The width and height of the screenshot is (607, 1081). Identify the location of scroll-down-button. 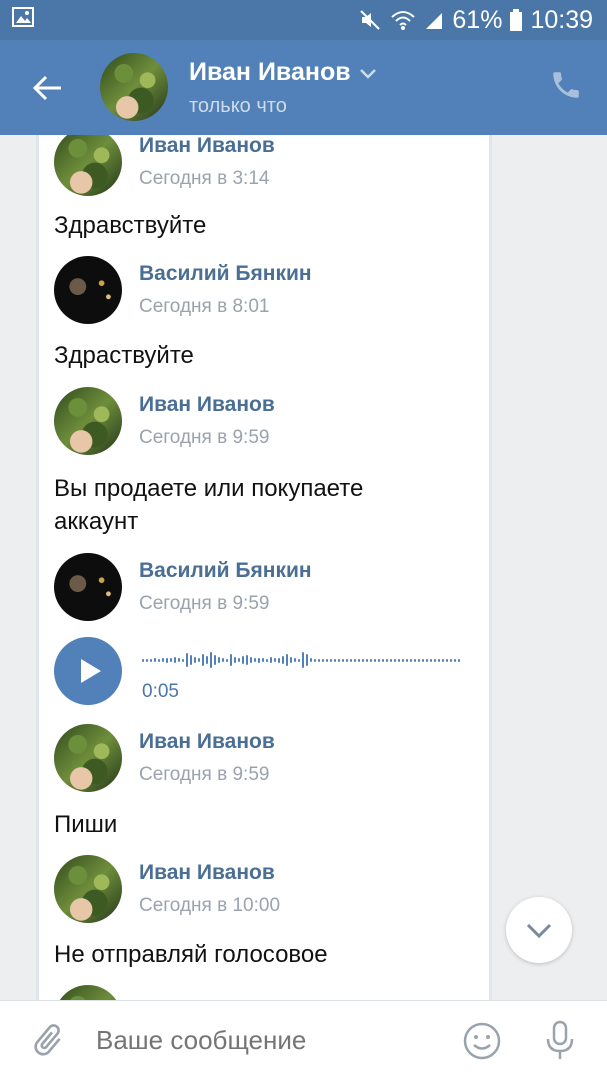
(539, 930).